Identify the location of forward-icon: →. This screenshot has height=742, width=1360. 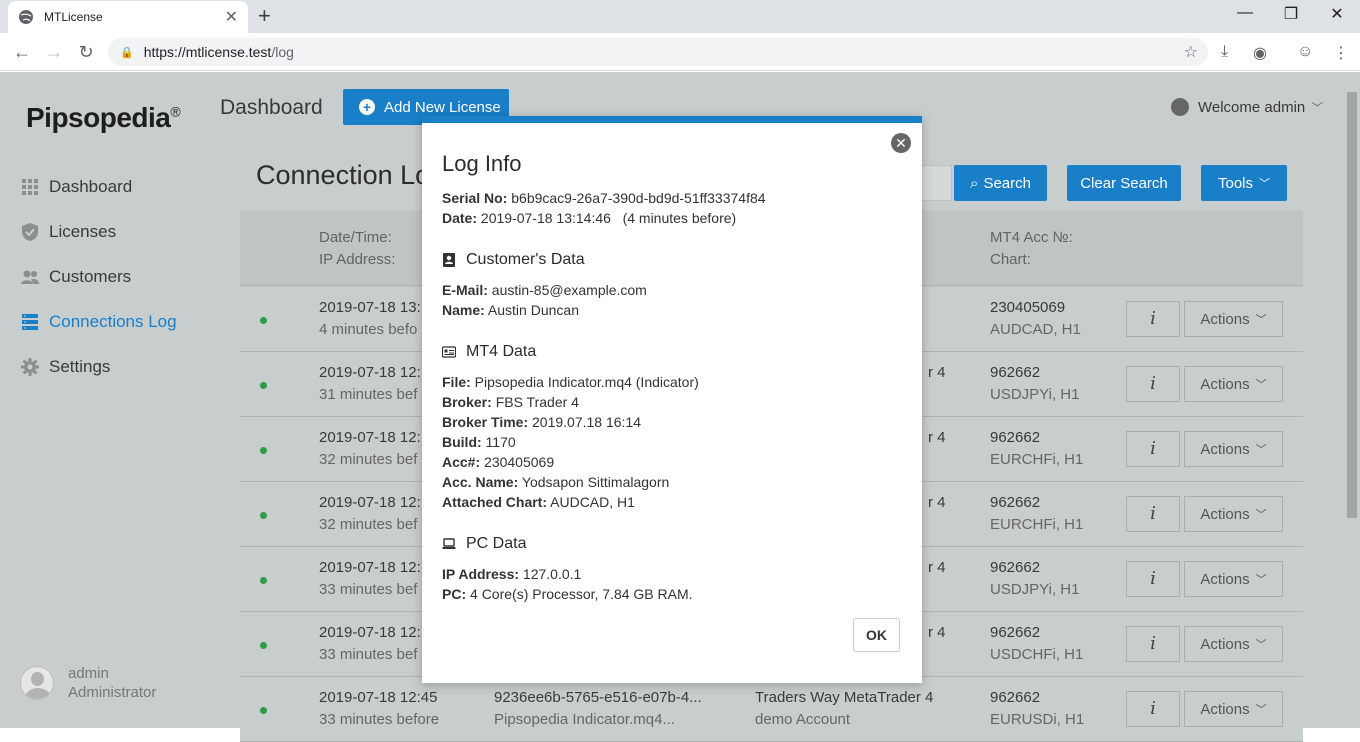
(54, 52).